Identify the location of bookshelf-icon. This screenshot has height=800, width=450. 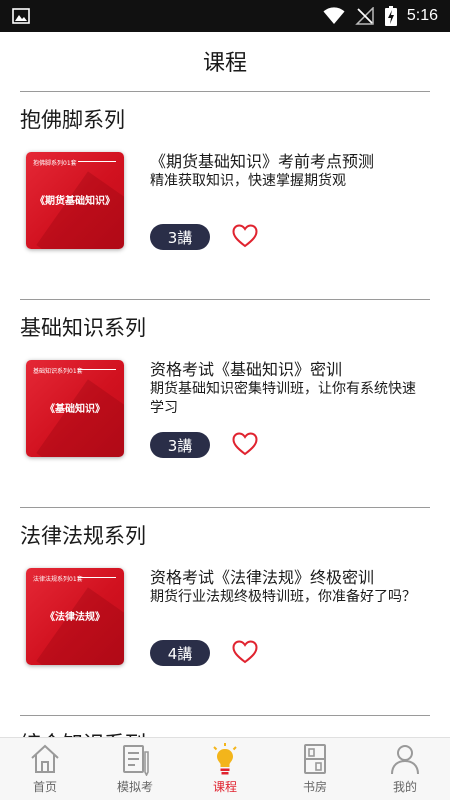
(315, 759).